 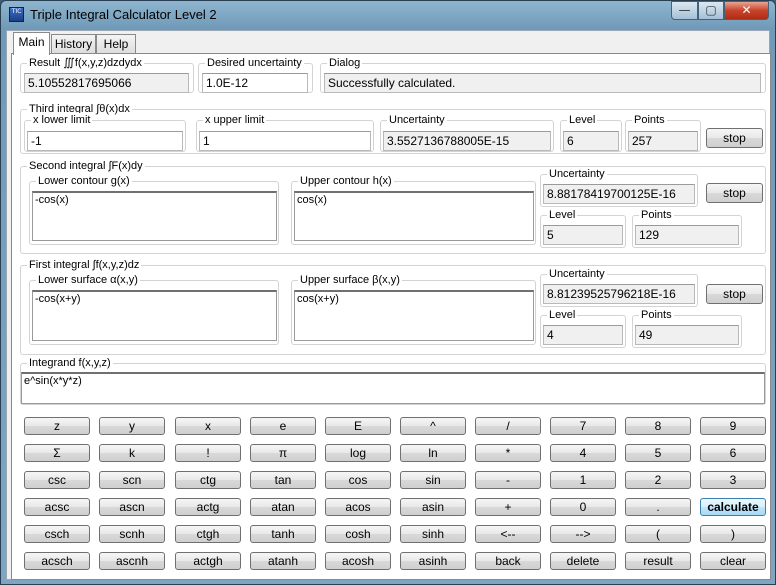 I want to click on key-button-5-5: asinh, so click(x=433, y=561).